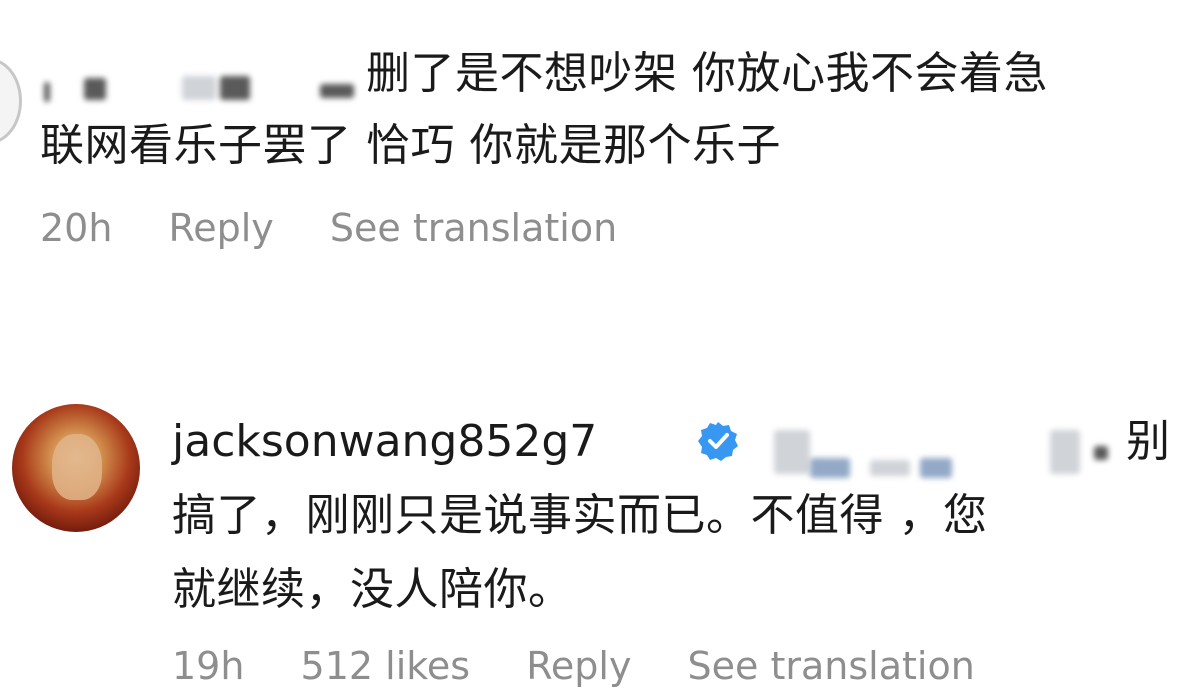  Describe the element at coordinates (707, 73) in the screenshot. I see `comment-text-line: 删了是不想吵架 你放心我不会着急` at that location.